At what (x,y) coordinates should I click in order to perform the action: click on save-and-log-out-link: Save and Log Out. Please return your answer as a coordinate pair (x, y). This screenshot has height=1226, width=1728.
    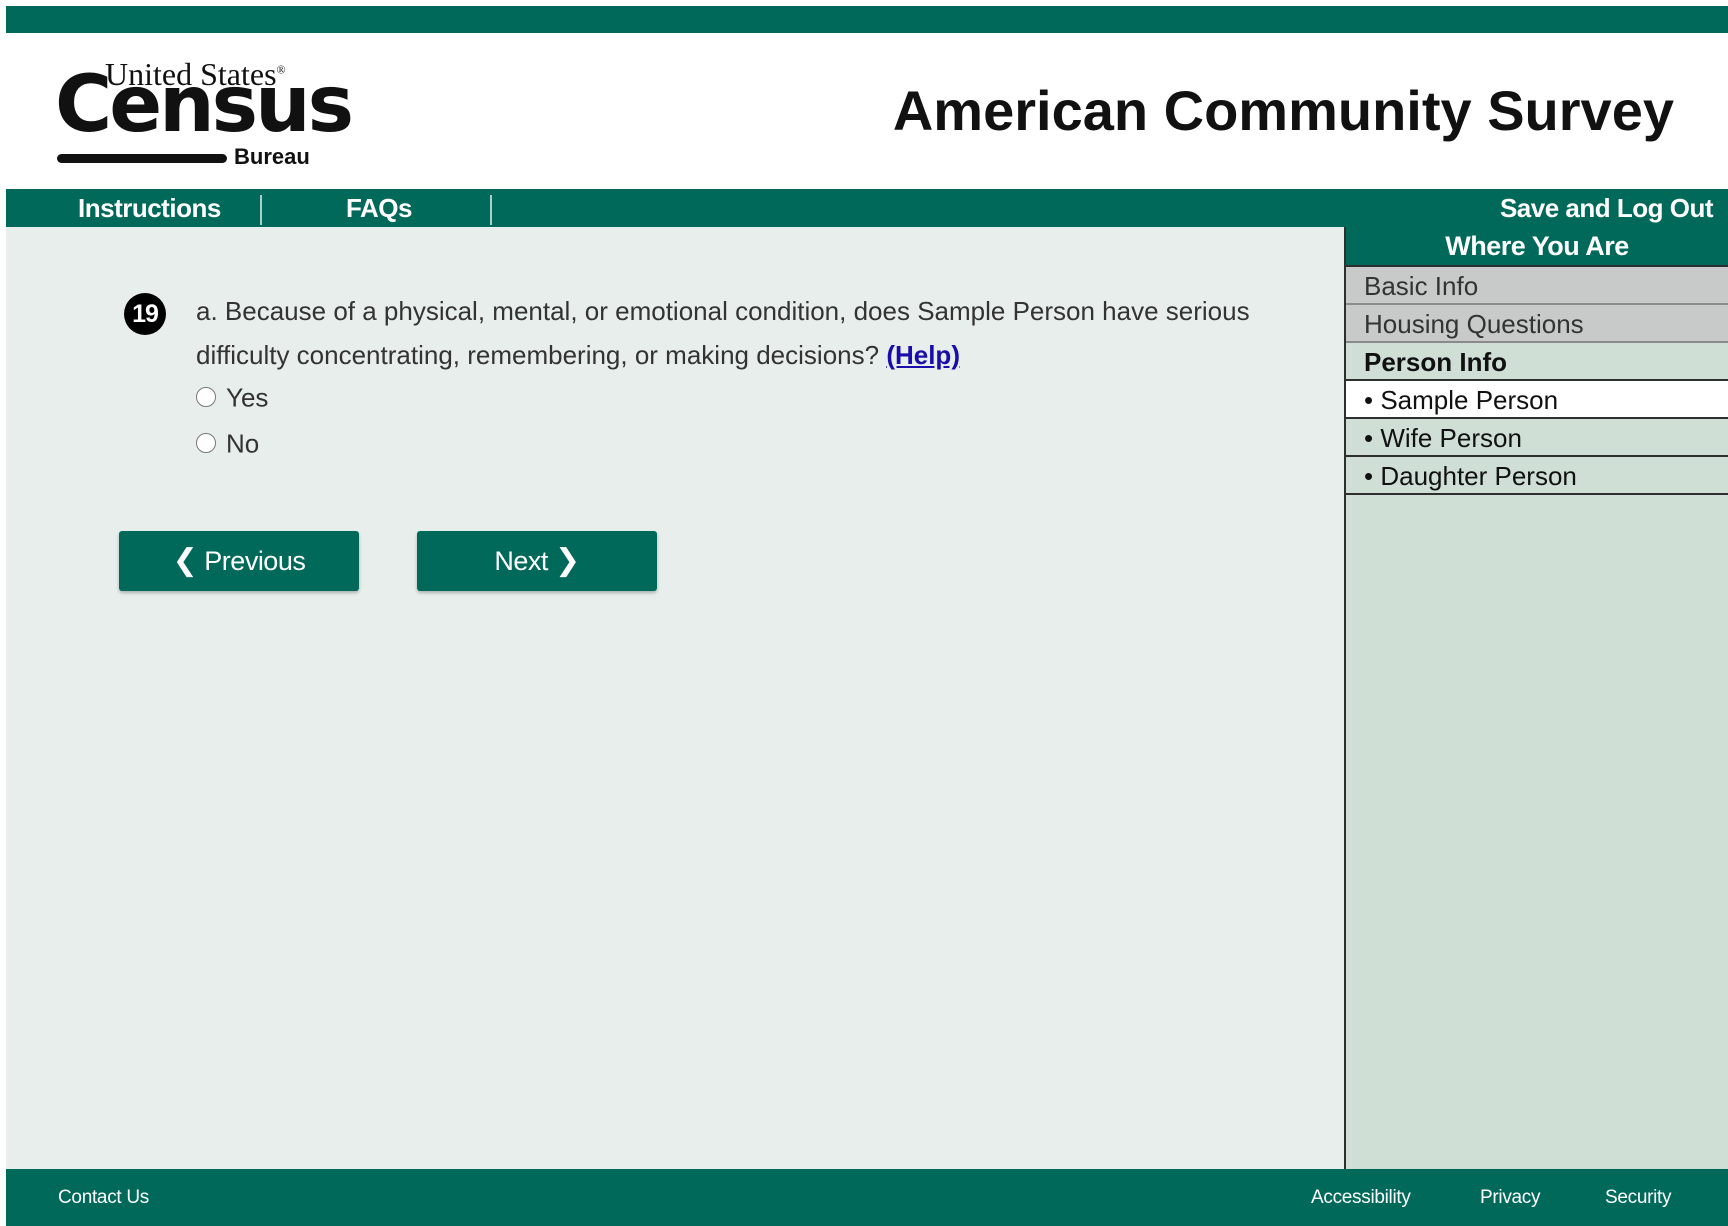
    Looking at the image, I should click on (1607, 208).